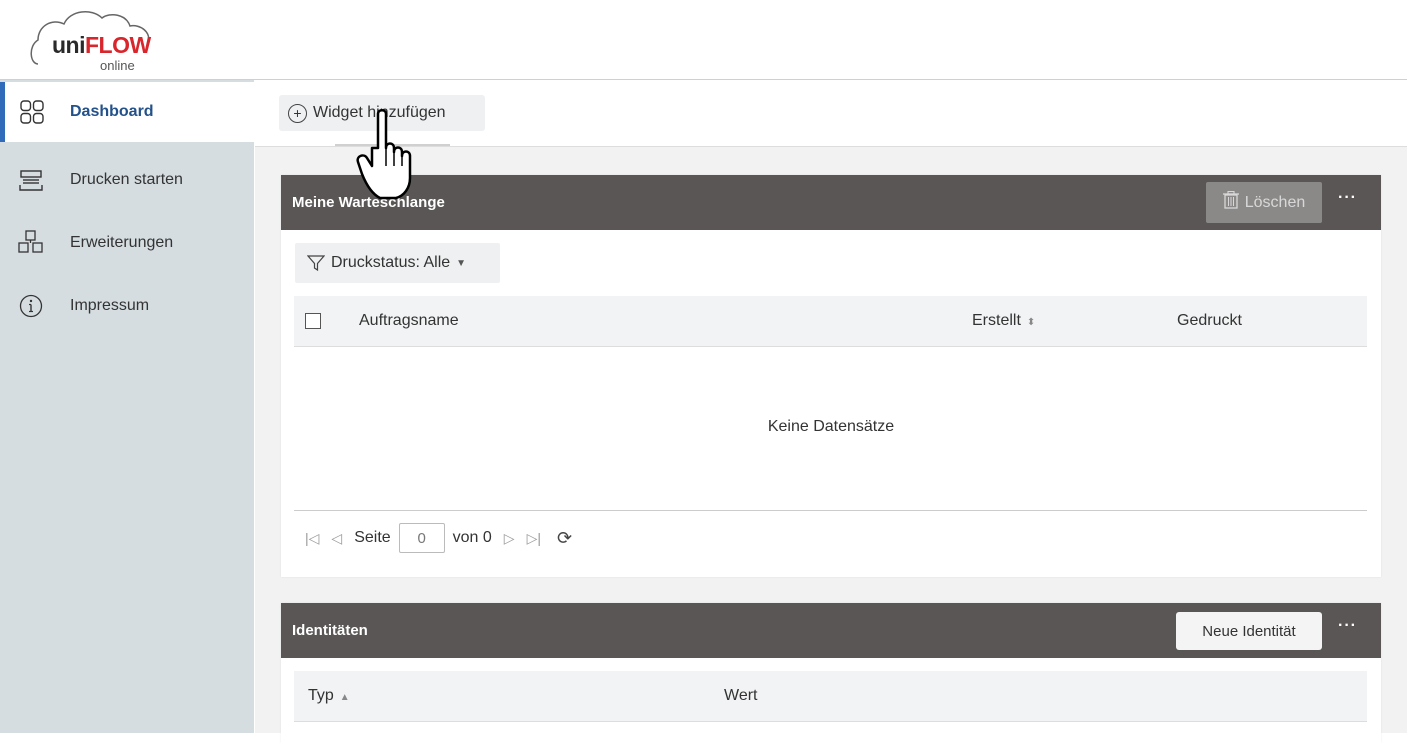 This screenshot has width=1407, height=743. I want to click on column-header-typ: Typ ▲, so click(329, 696).